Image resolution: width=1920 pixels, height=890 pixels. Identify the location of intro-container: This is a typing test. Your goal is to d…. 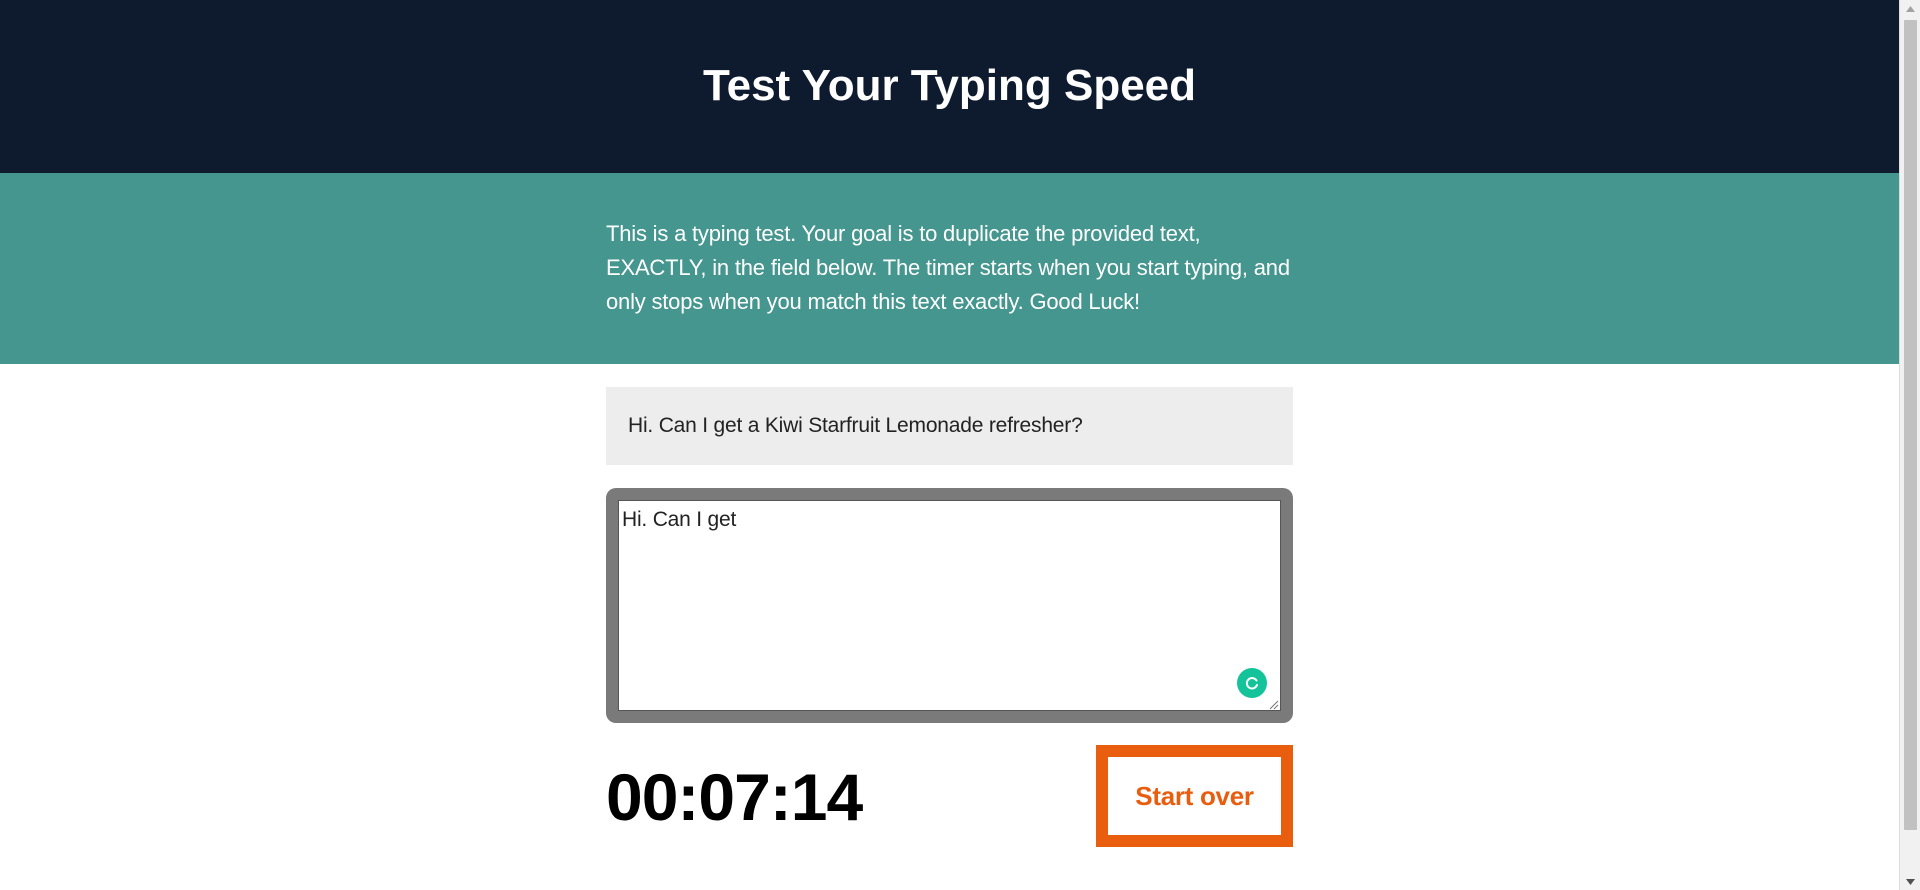
(949, 246).